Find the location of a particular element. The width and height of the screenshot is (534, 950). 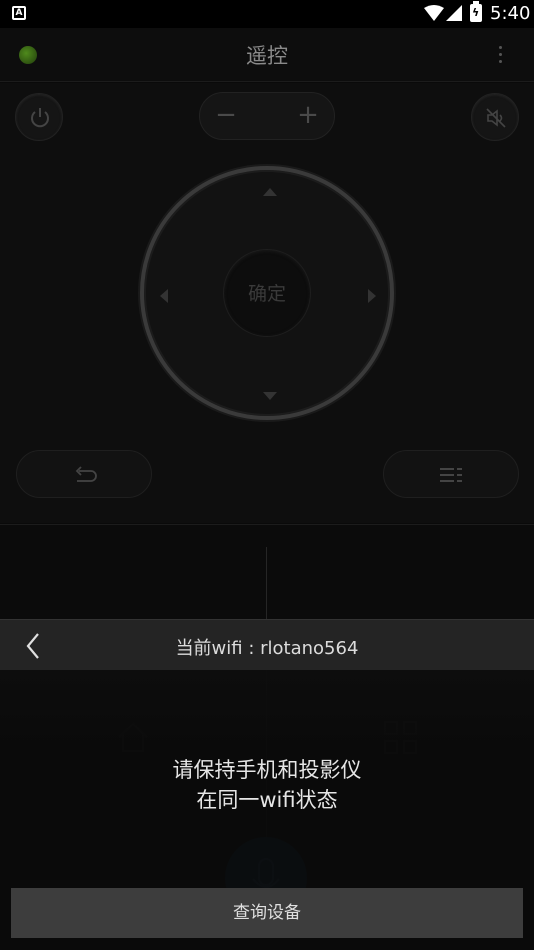

power-button is located at coordinates (39, 117).